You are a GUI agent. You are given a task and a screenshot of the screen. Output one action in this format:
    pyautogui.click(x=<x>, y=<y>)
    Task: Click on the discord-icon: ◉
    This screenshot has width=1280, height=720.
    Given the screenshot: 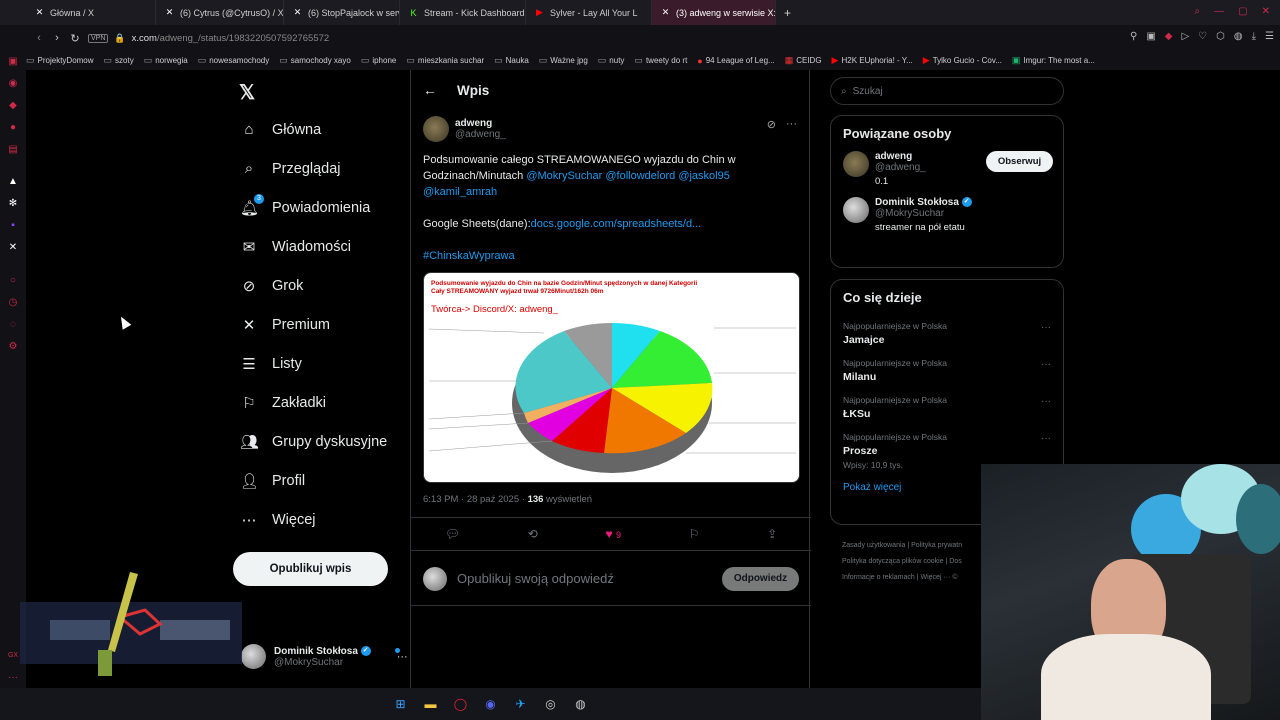 What is the action you would take?
    pyautogui.click(x=491, y=704)
    